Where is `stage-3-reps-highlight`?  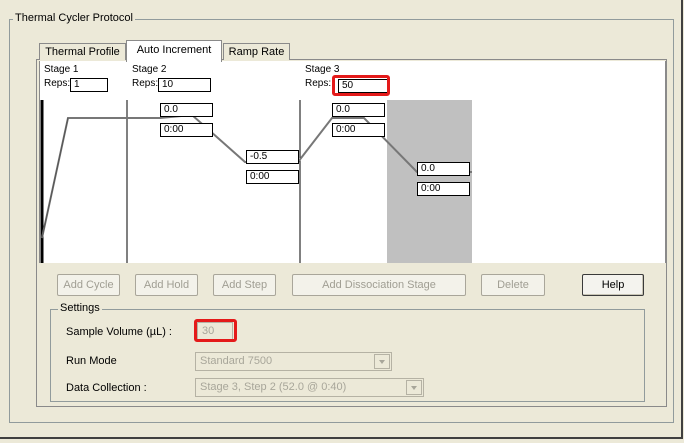 stage-3-reps-highlight is located at coordinates (361, 85).